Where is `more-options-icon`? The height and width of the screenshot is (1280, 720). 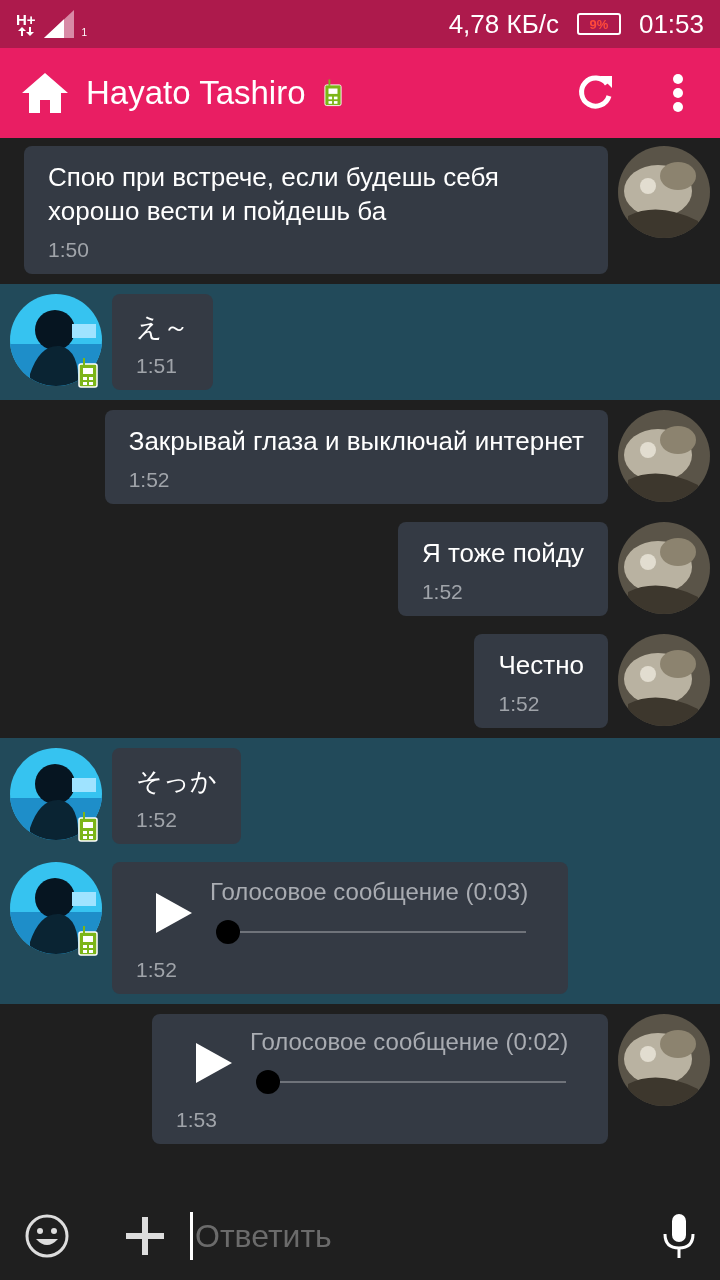 more-options-icon is located at coordinates (678, 93).